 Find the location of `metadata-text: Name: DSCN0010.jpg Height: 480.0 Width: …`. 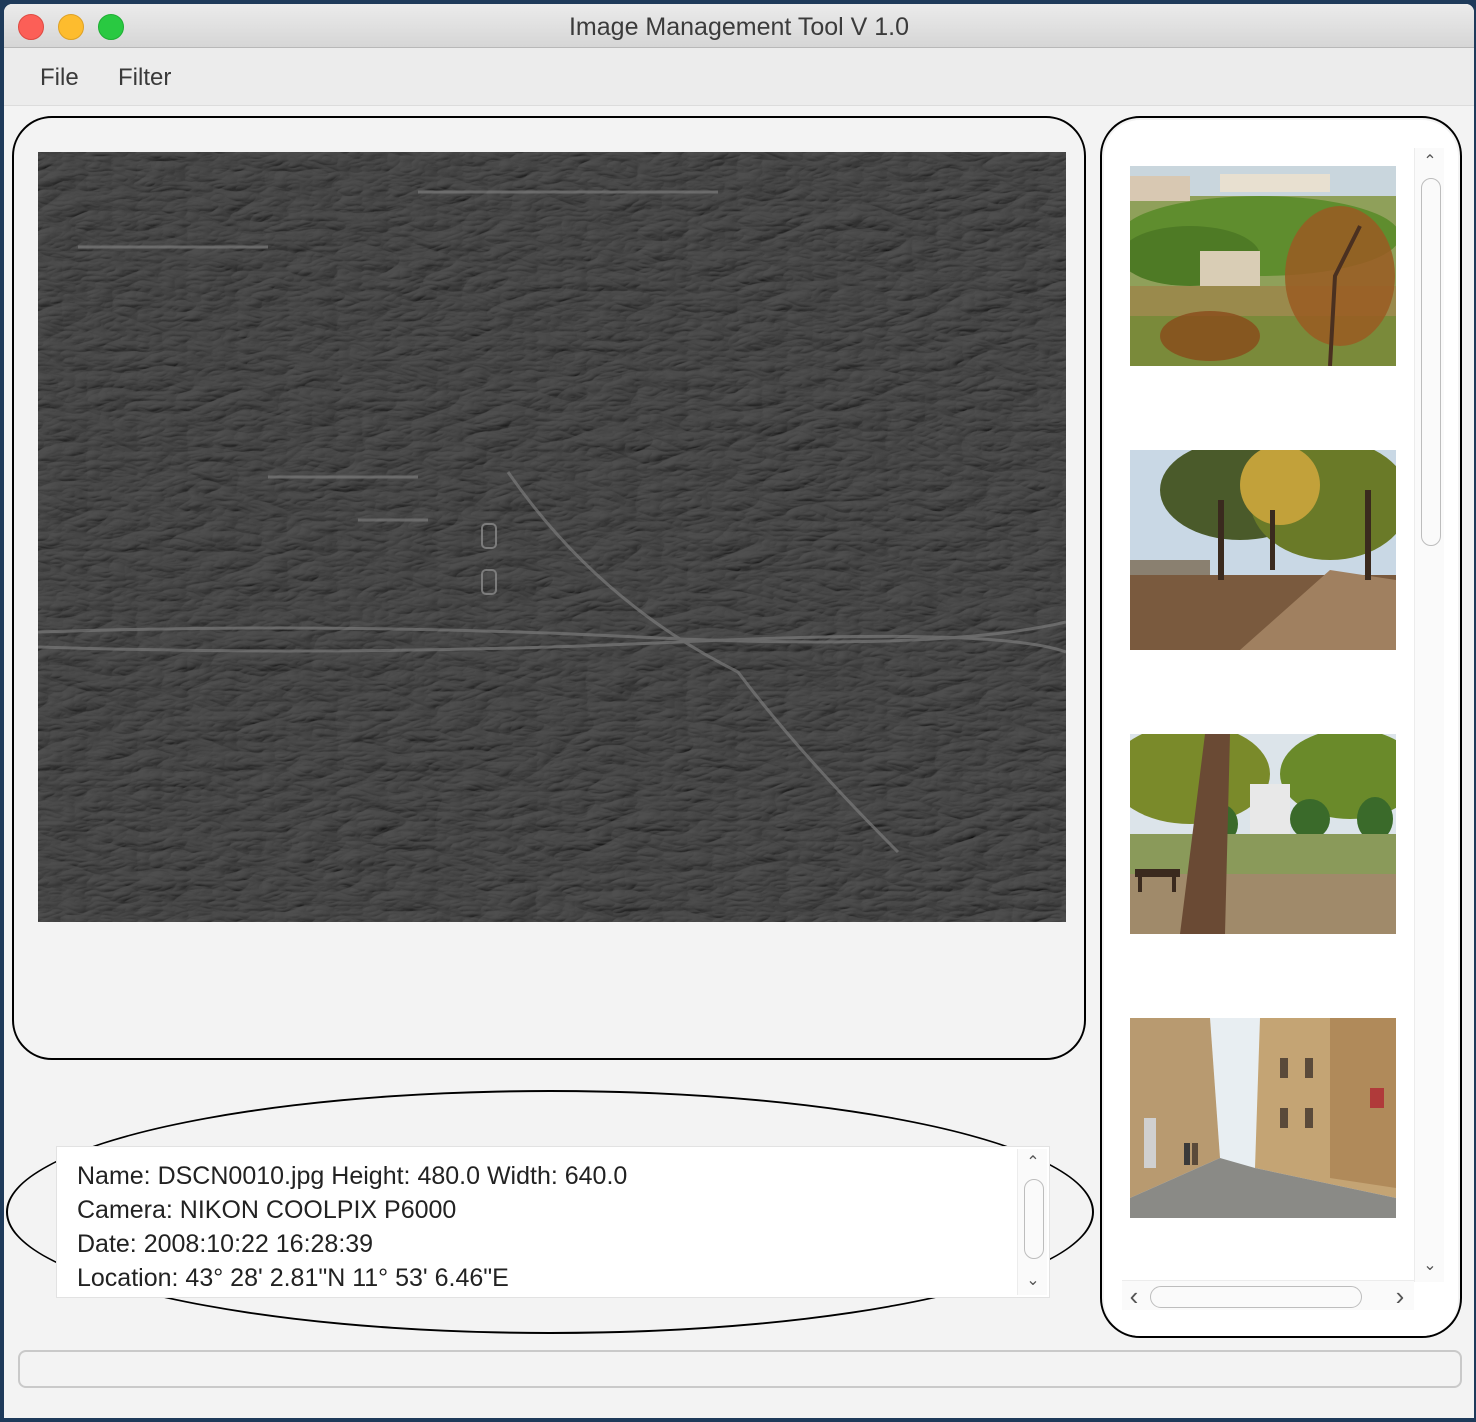

metadata-text: Name: DSCN0010.jpg Height: 480.0 Width: … is located at coordinates (543, 1227).